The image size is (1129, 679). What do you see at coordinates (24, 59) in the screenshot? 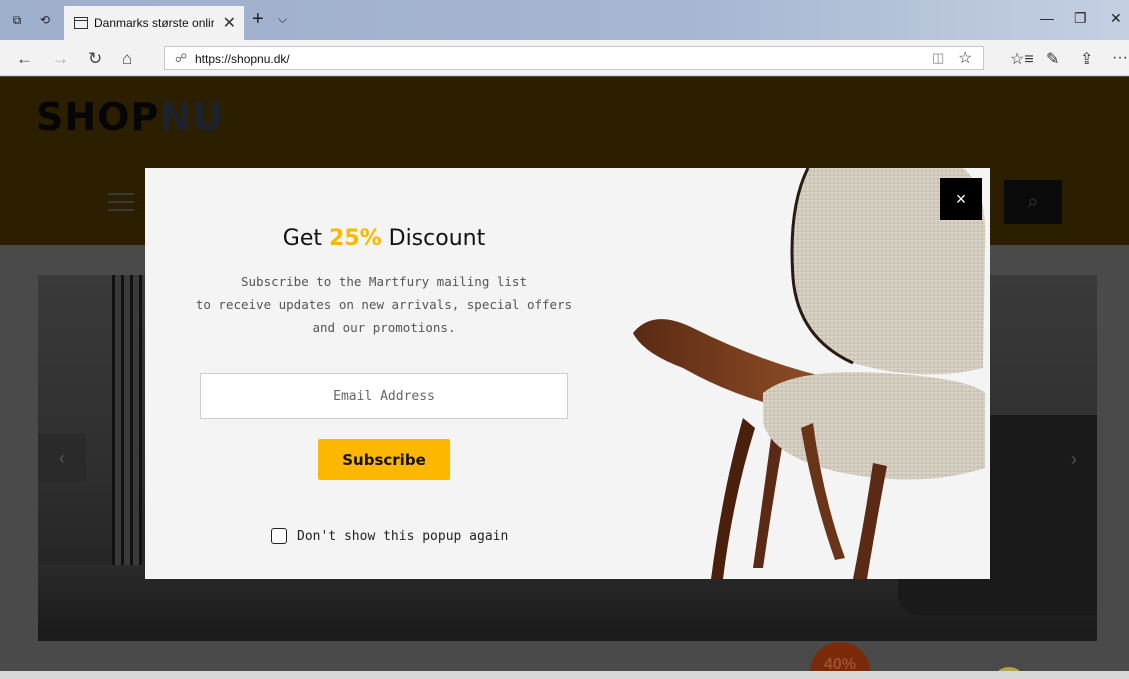
I see `back-button: ←` at bounding box center [24, 59].